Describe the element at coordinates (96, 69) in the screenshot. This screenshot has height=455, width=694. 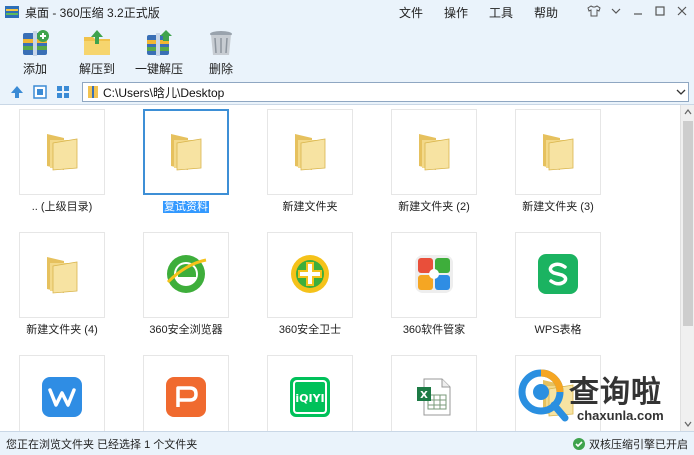
I see `extract-to-label: 解压到` at that location.